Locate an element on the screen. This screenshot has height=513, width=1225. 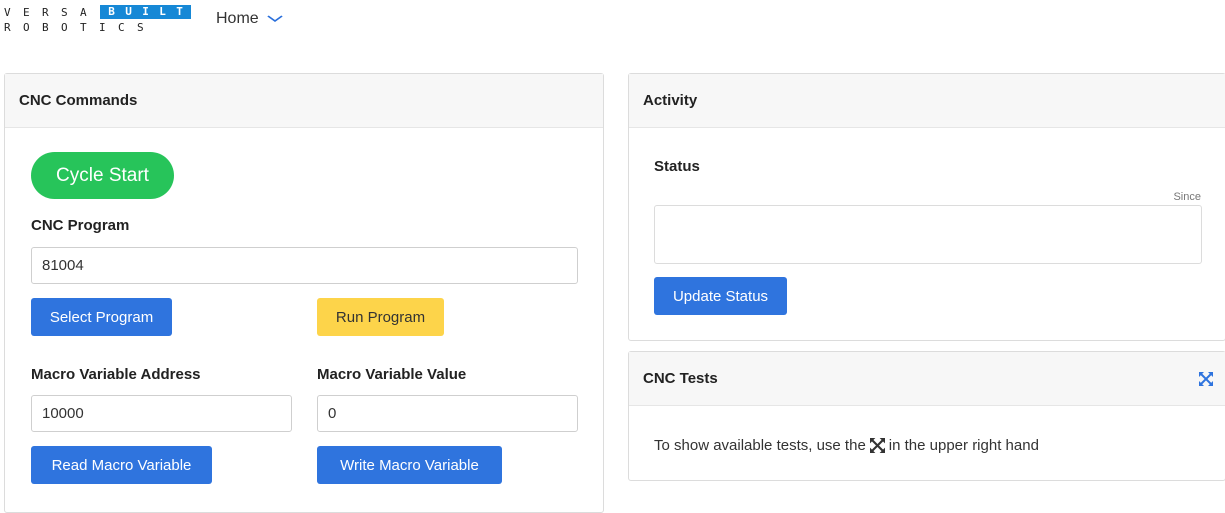
logo-letter: A is located at coordinates (83, 12).